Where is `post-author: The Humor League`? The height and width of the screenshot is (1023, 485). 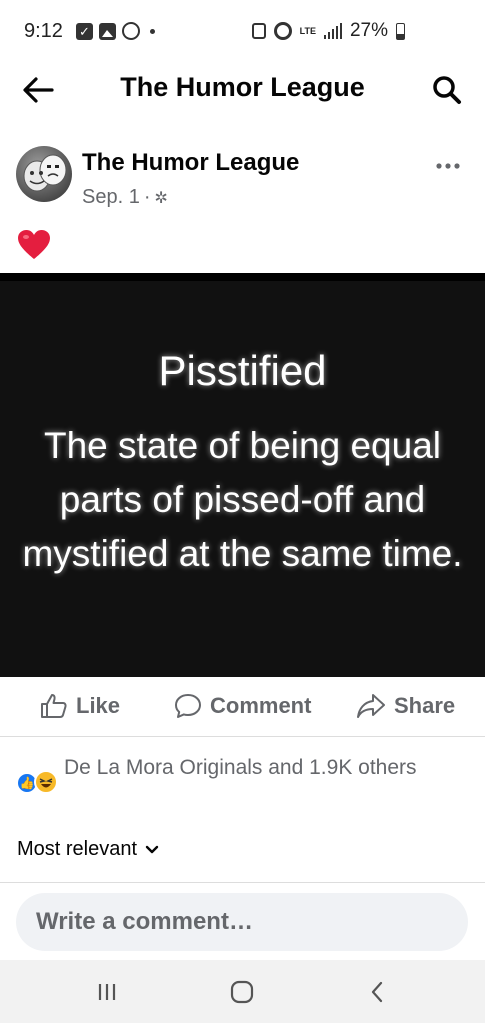
post-author: The Humor League is located at coordinates (190, 163).